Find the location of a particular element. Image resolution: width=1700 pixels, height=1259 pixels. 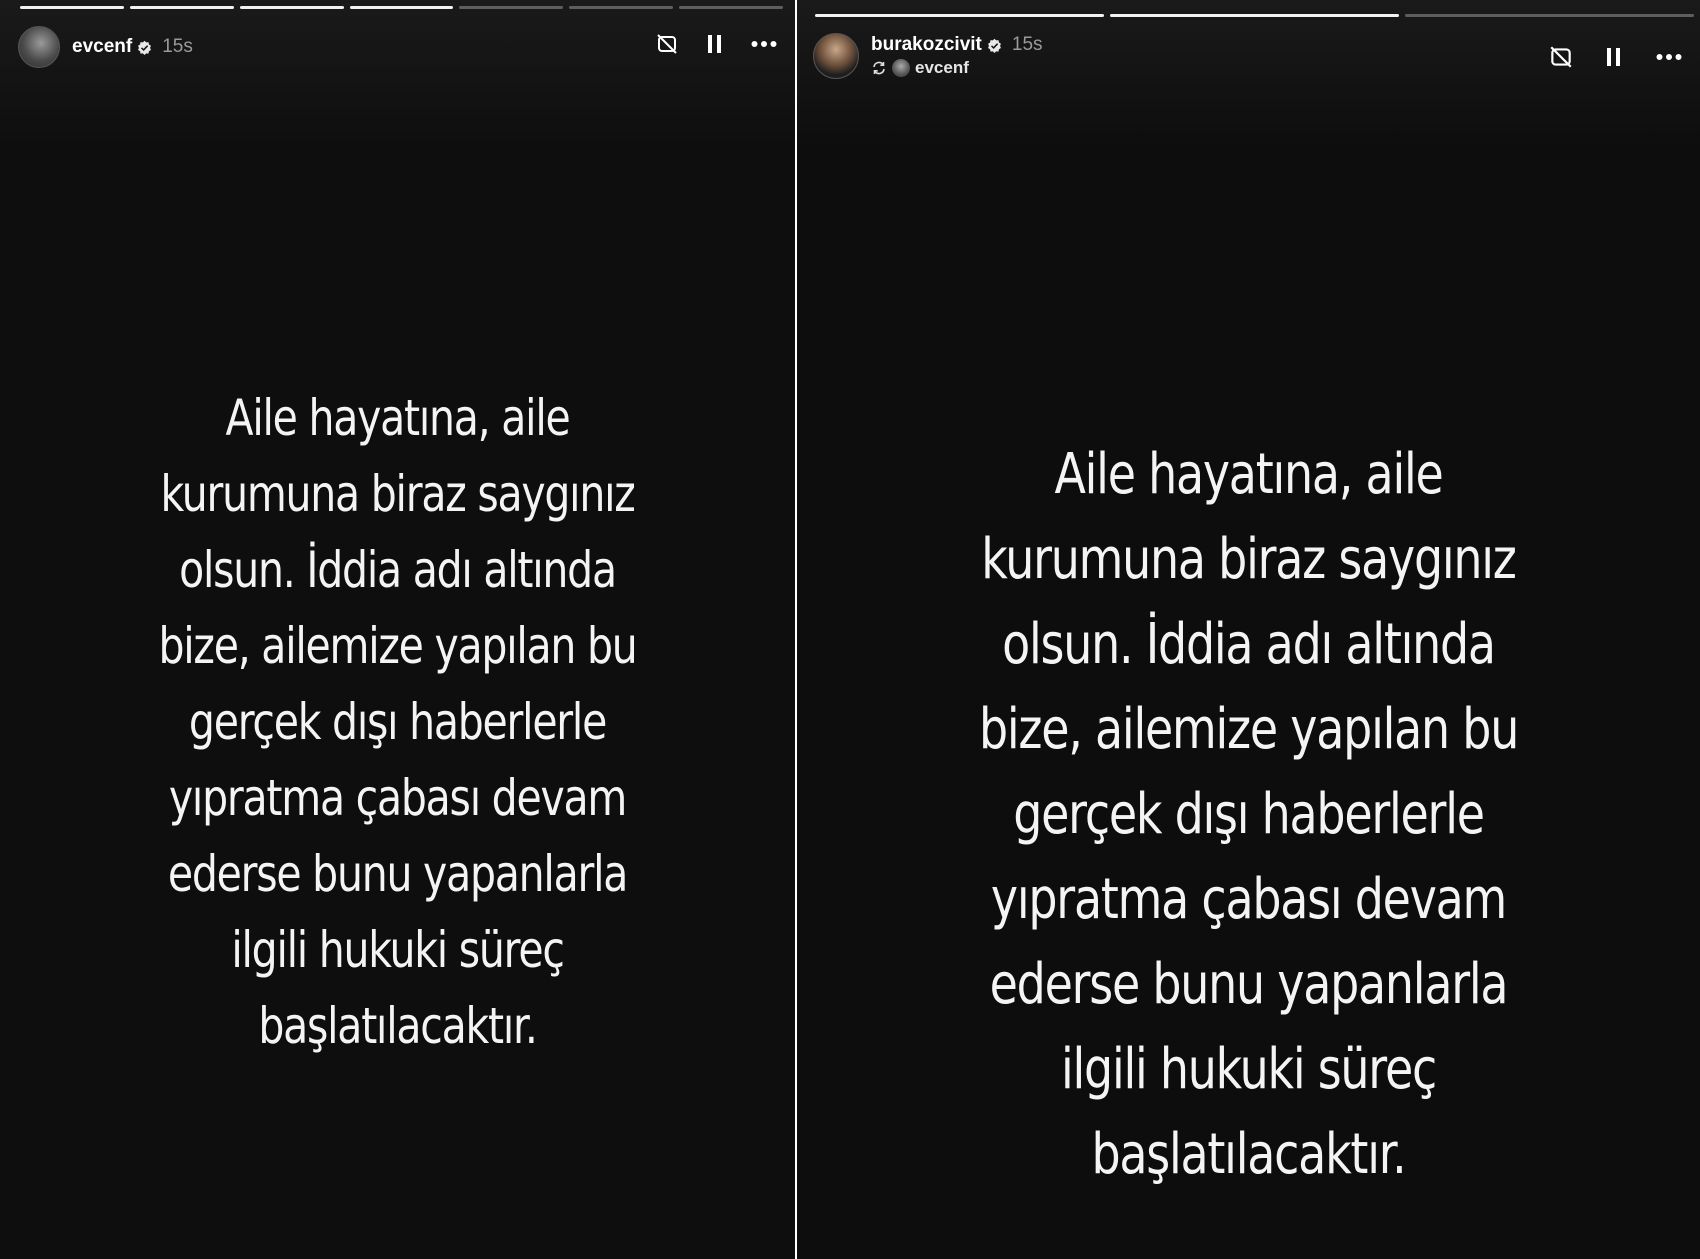

reposted-avatar is located at coordinates (901, 68).